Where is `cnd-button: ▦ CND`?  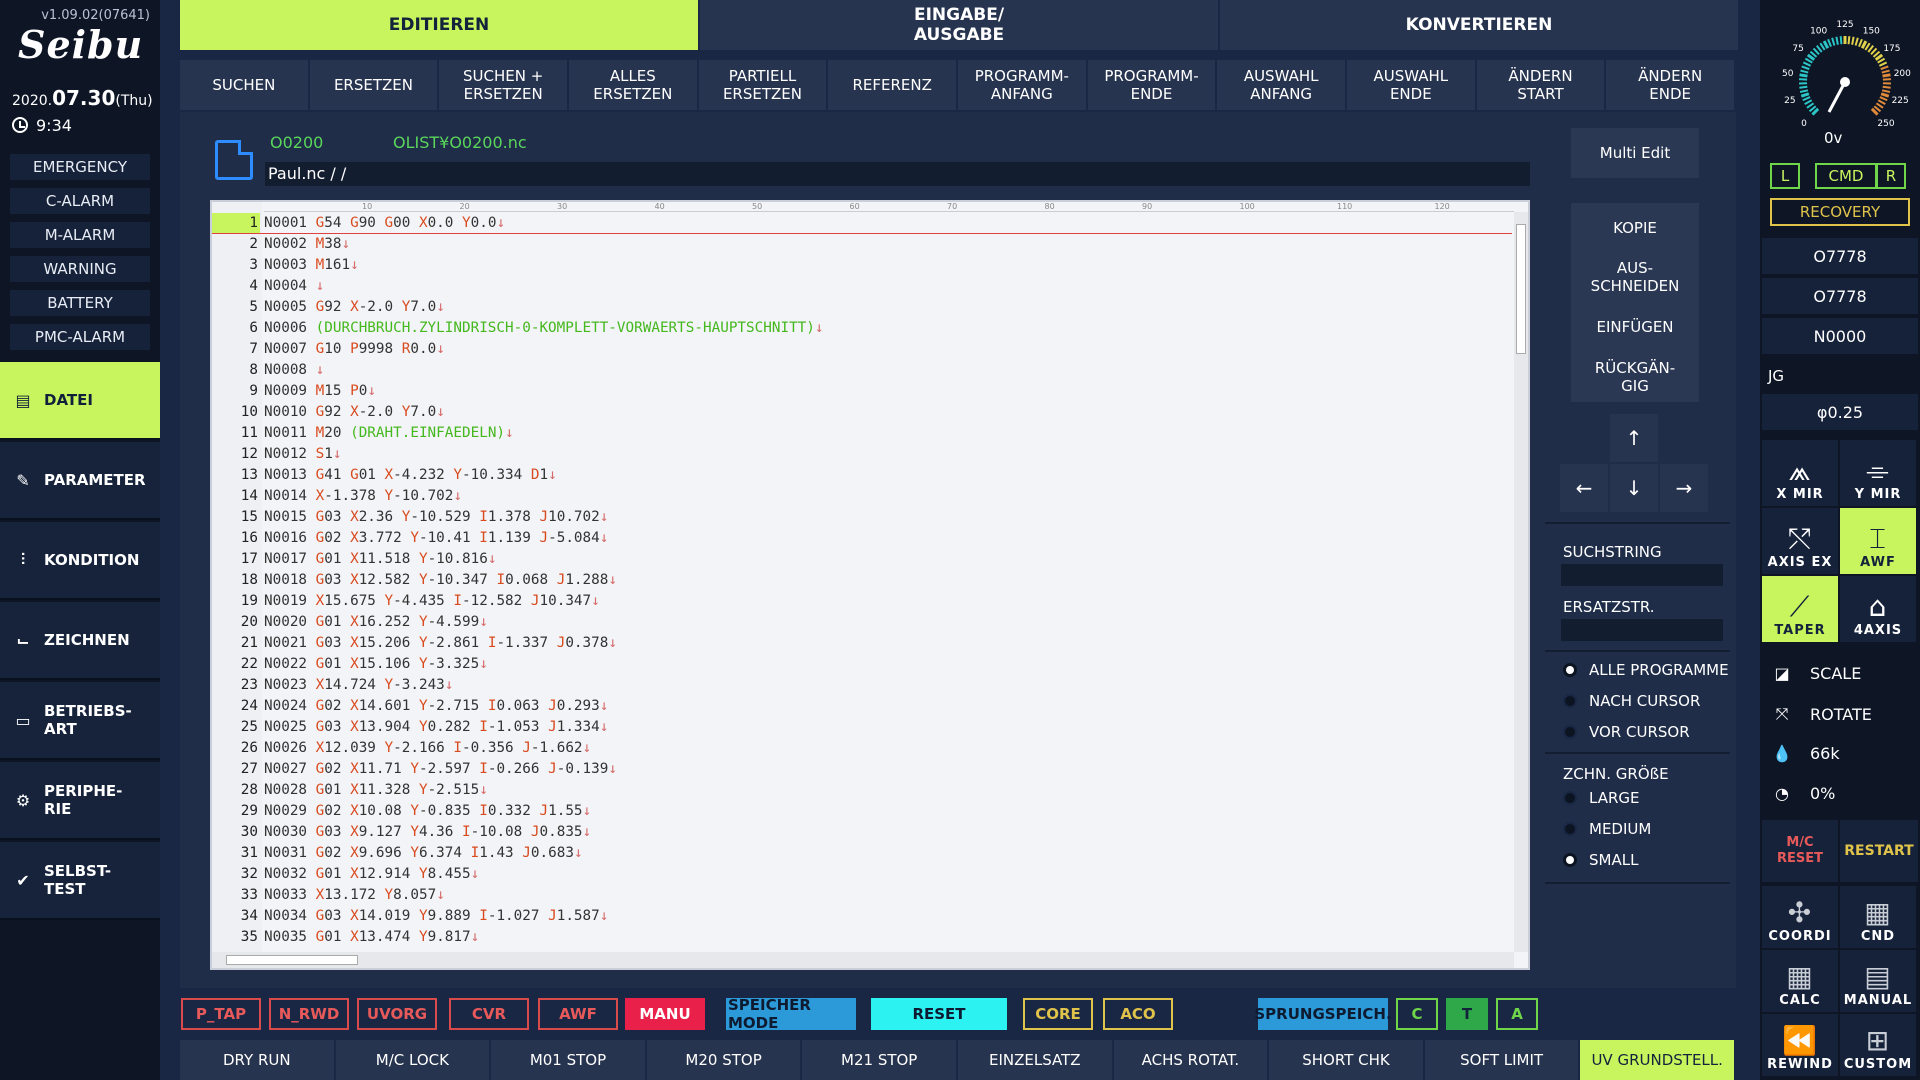 cnd-button: ▦ CND is located at coordinates (1878, 917).